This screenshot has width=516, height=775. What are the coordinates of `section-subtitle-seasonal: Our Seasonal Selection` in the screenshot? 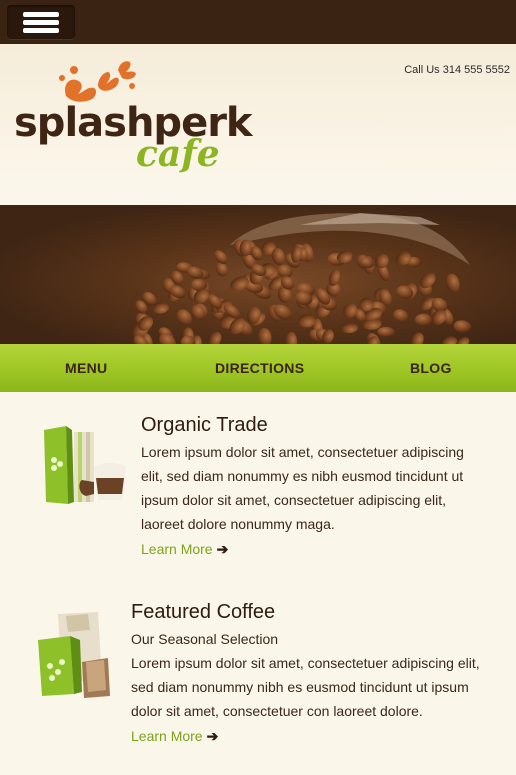 It's located at (205, 639).